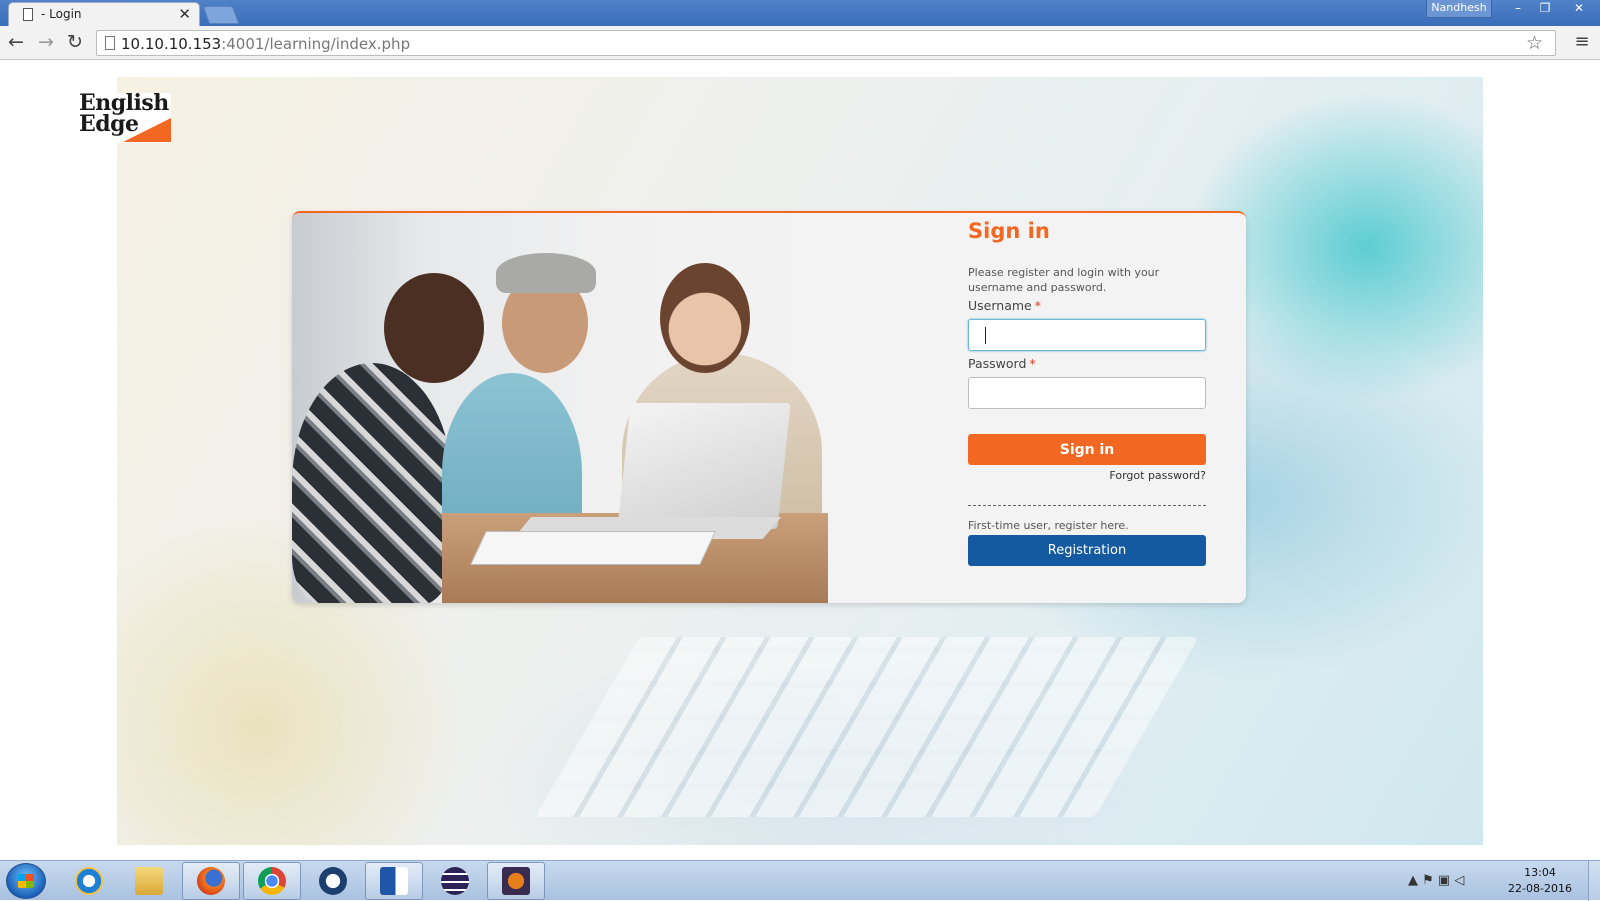  What do you see at coordinates (184, 14) in the screenshot?
I see `tab-close-icon: ✕` at bounding box center [184, 14].